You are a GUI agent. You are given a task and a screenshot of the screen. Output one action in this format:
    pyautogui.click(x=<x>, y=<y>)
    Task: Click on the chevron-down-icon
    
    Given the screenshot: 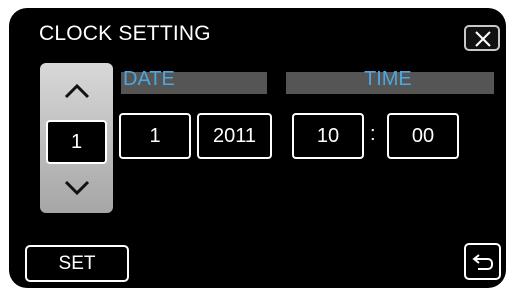 What is the action you would take?
    pyautogui.click(x=77, y=188)
    